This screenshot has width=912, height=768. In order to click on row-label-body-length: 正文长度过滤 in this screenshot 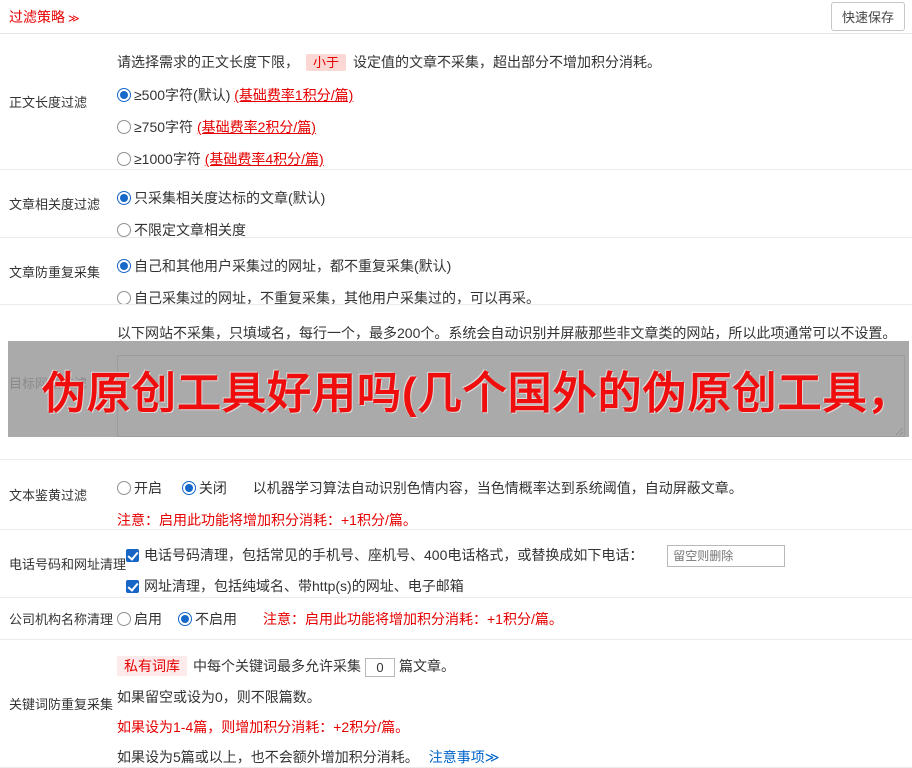, I will do `click(48, 102)`.